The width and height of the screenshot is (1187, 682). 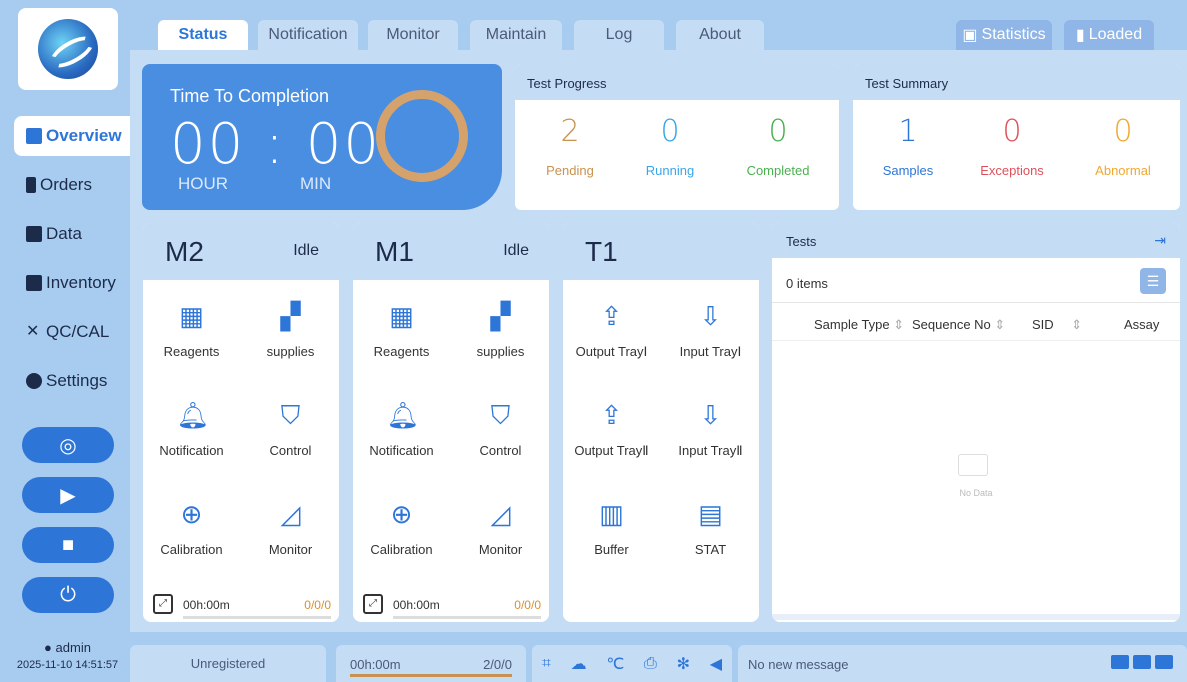 I want to click on cell-label: Control, so click(x=500, y=450).